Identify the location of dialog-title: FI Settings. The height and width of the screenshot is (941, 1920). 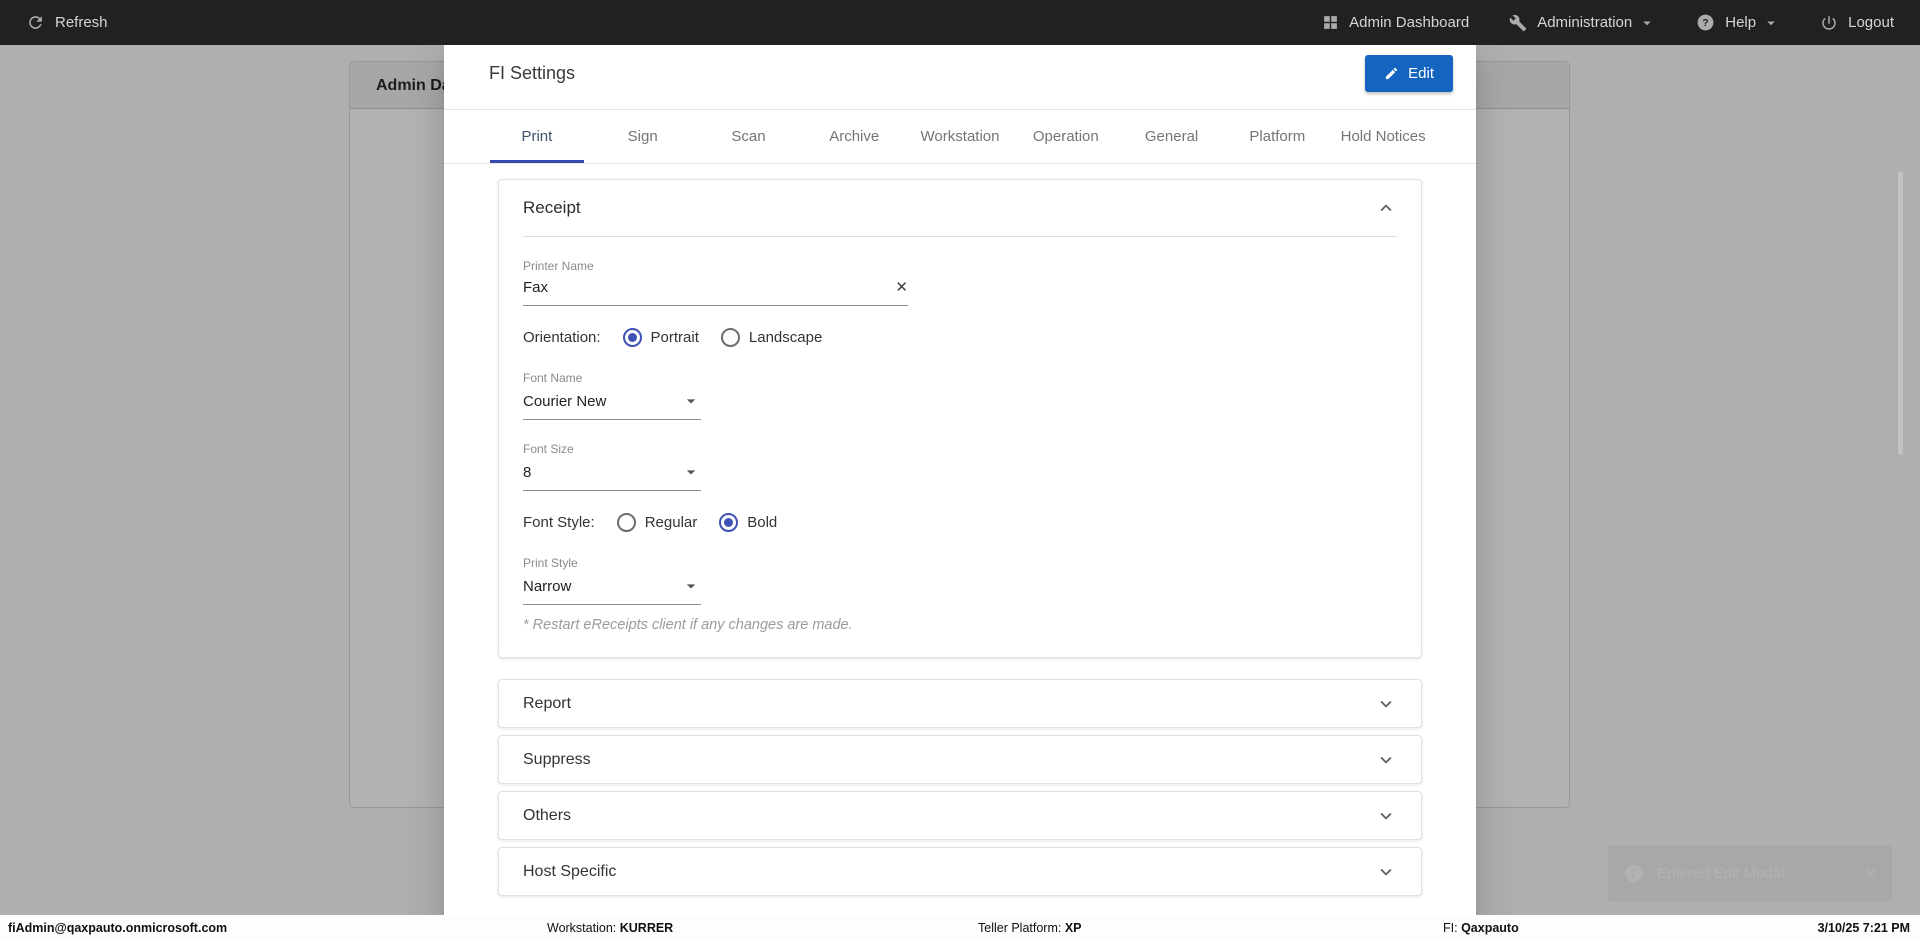
(532, 73).